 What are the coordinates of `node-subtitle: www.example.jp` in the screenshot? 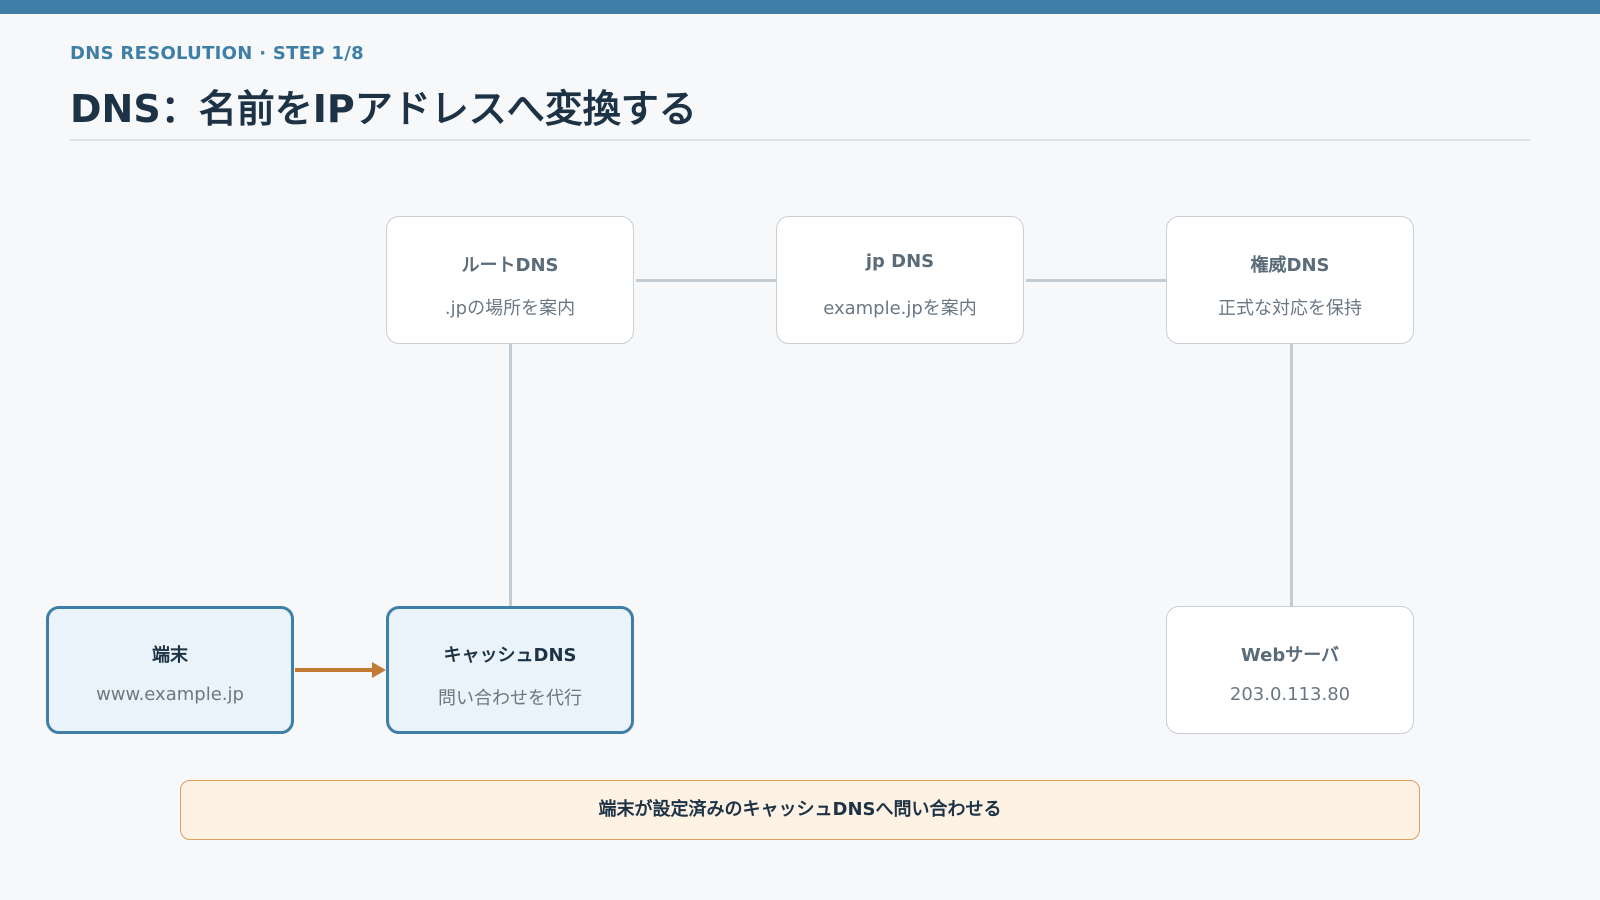 It's located at (170, 694).